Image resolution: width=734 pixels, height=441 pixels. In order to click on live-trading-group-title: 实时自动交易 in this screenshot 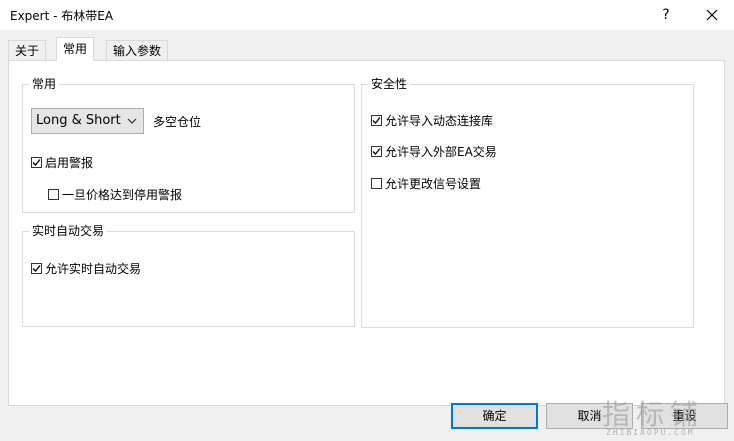, I will do `click(68, 231)`.